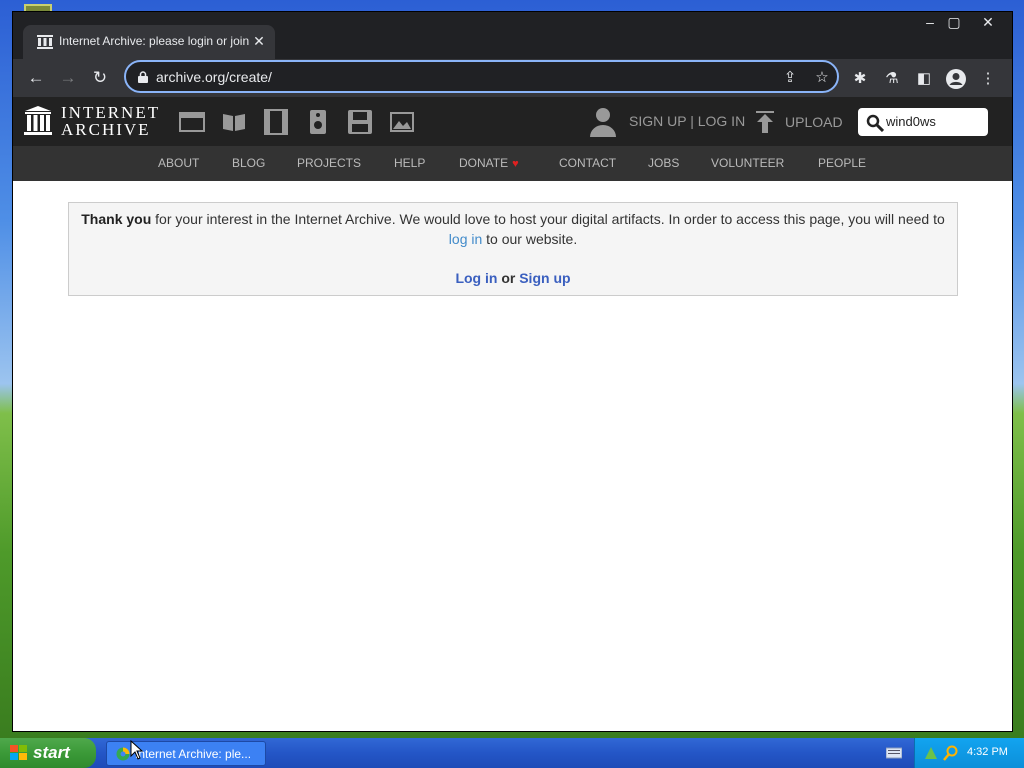 The image size is (1024, 768). What do you see at coordinates (137, 750) in the screenshot?
I see `mouse-cursor-icon` at bounding box center [137, 750].